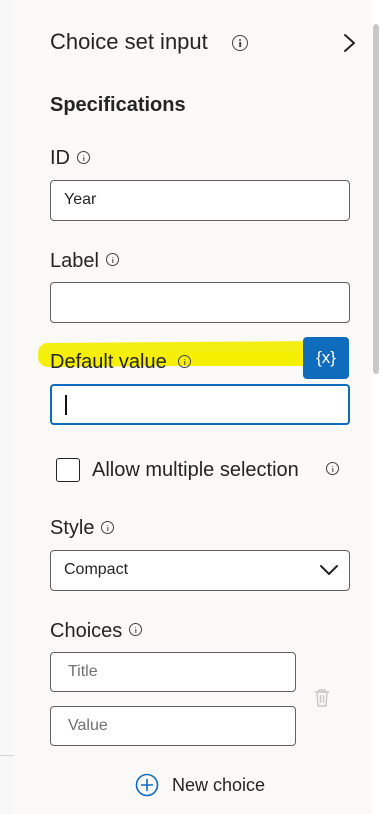 Image resolution: width=382 pixels, height=814 pixels. I want to click on default-value-input, so click(200, 404).